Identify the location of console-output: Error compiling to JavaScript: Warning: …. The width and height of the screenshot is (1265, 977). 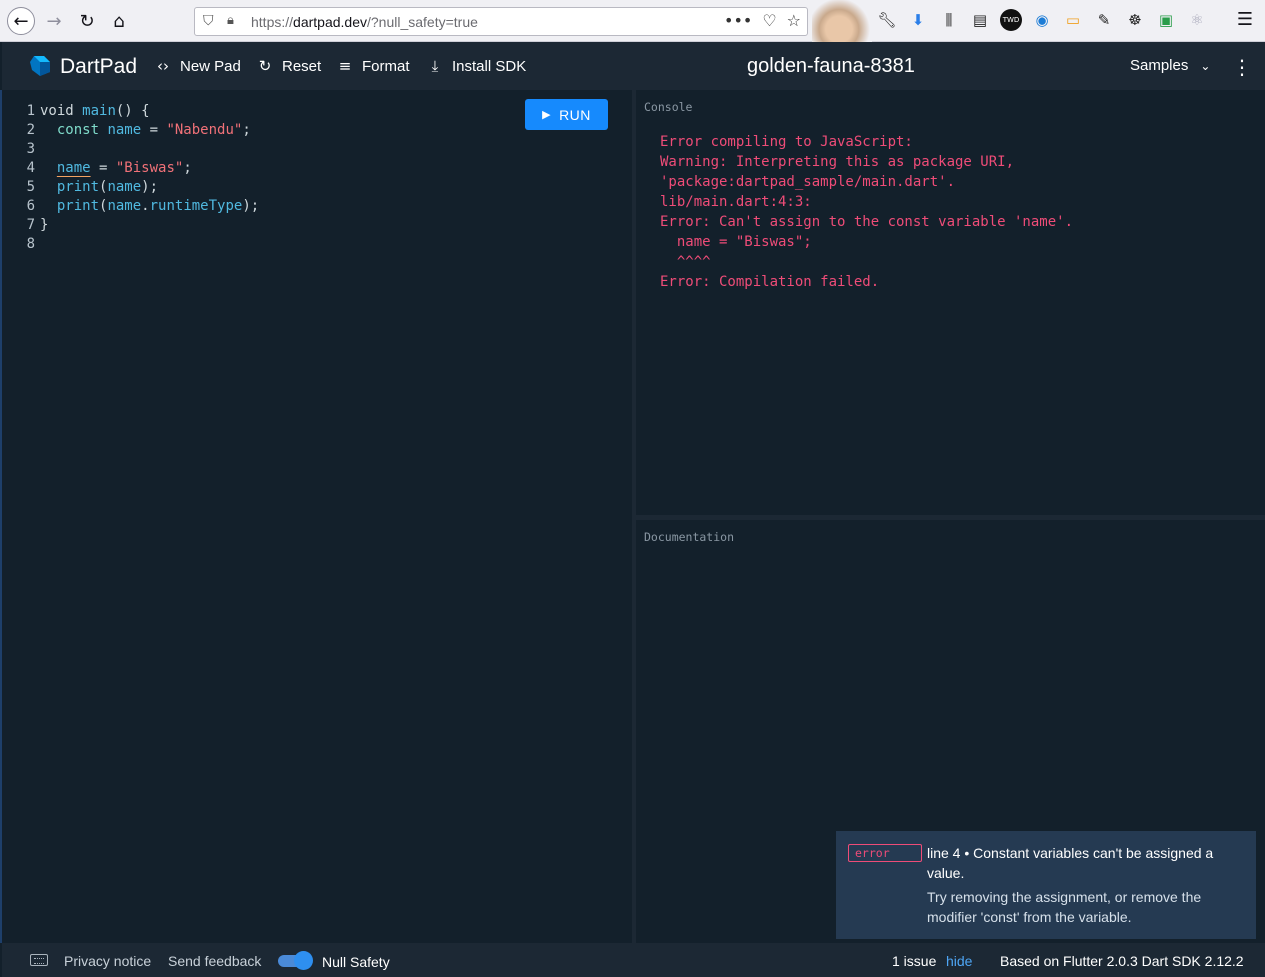
(867, 212).